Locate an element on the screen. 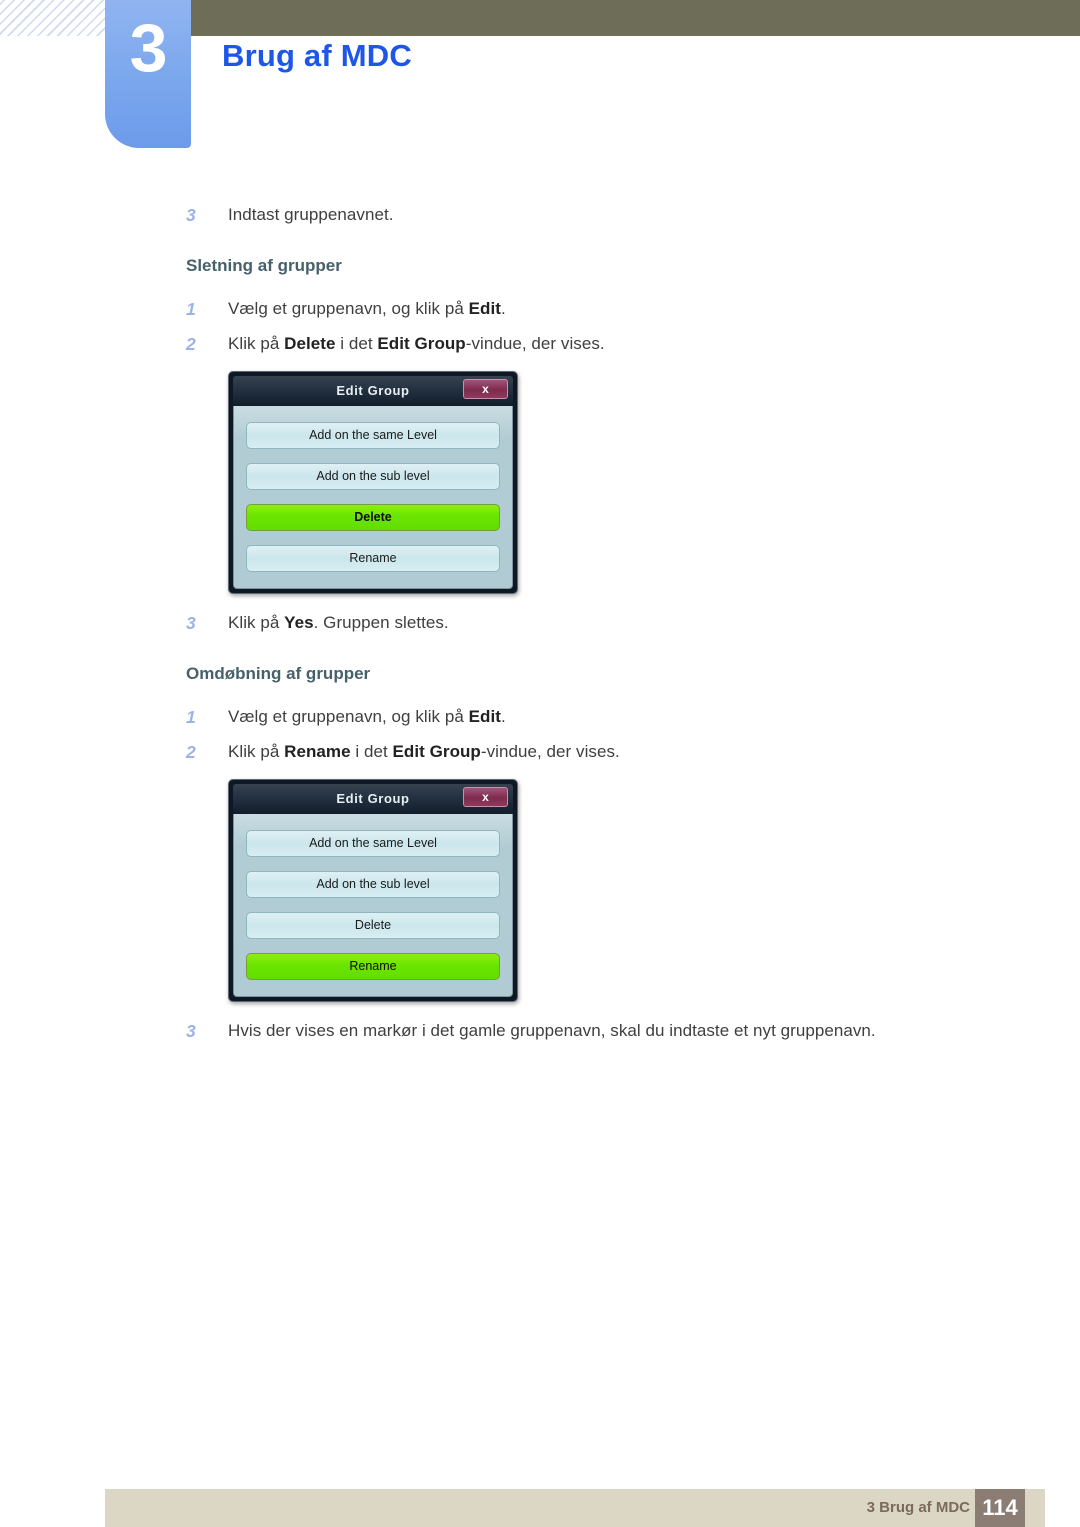 This screenshot has width=1080, height=1527. footer-page-number: 114 is located at coordinates (1000, 1508).